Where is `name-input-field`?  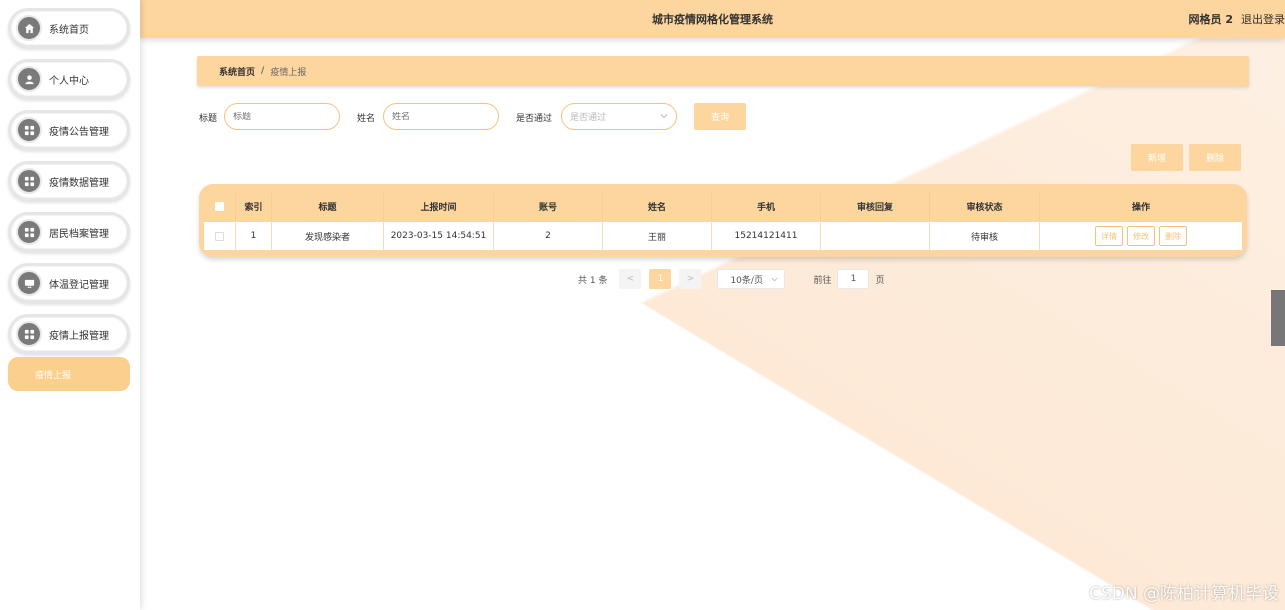
name-input-field is located at coordinates (445, 116).